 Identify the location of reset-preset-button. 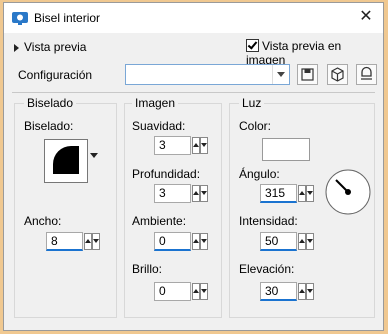
(337, 74).